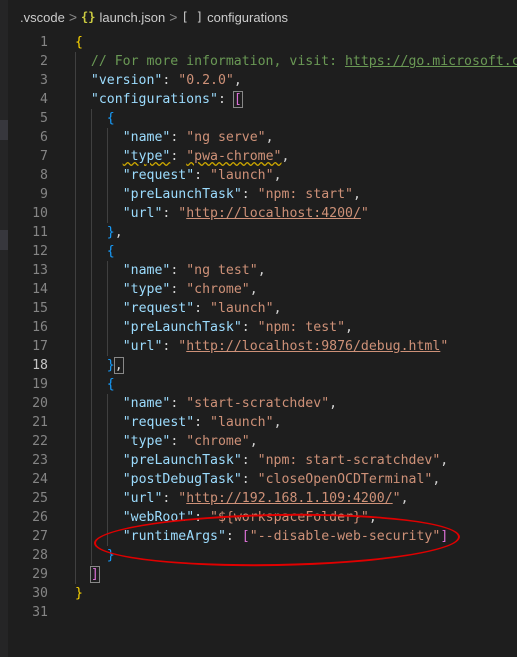  I want to click on code-line: 12 {, so click(262, 251).